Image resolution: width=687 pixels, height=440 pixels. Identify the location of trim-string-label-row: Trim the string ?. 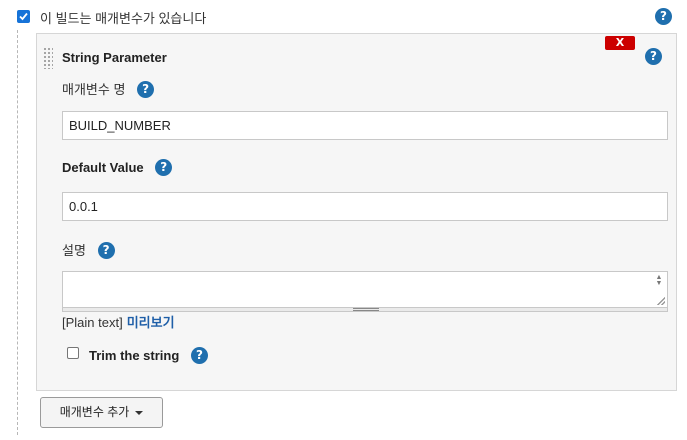
(148, 356).